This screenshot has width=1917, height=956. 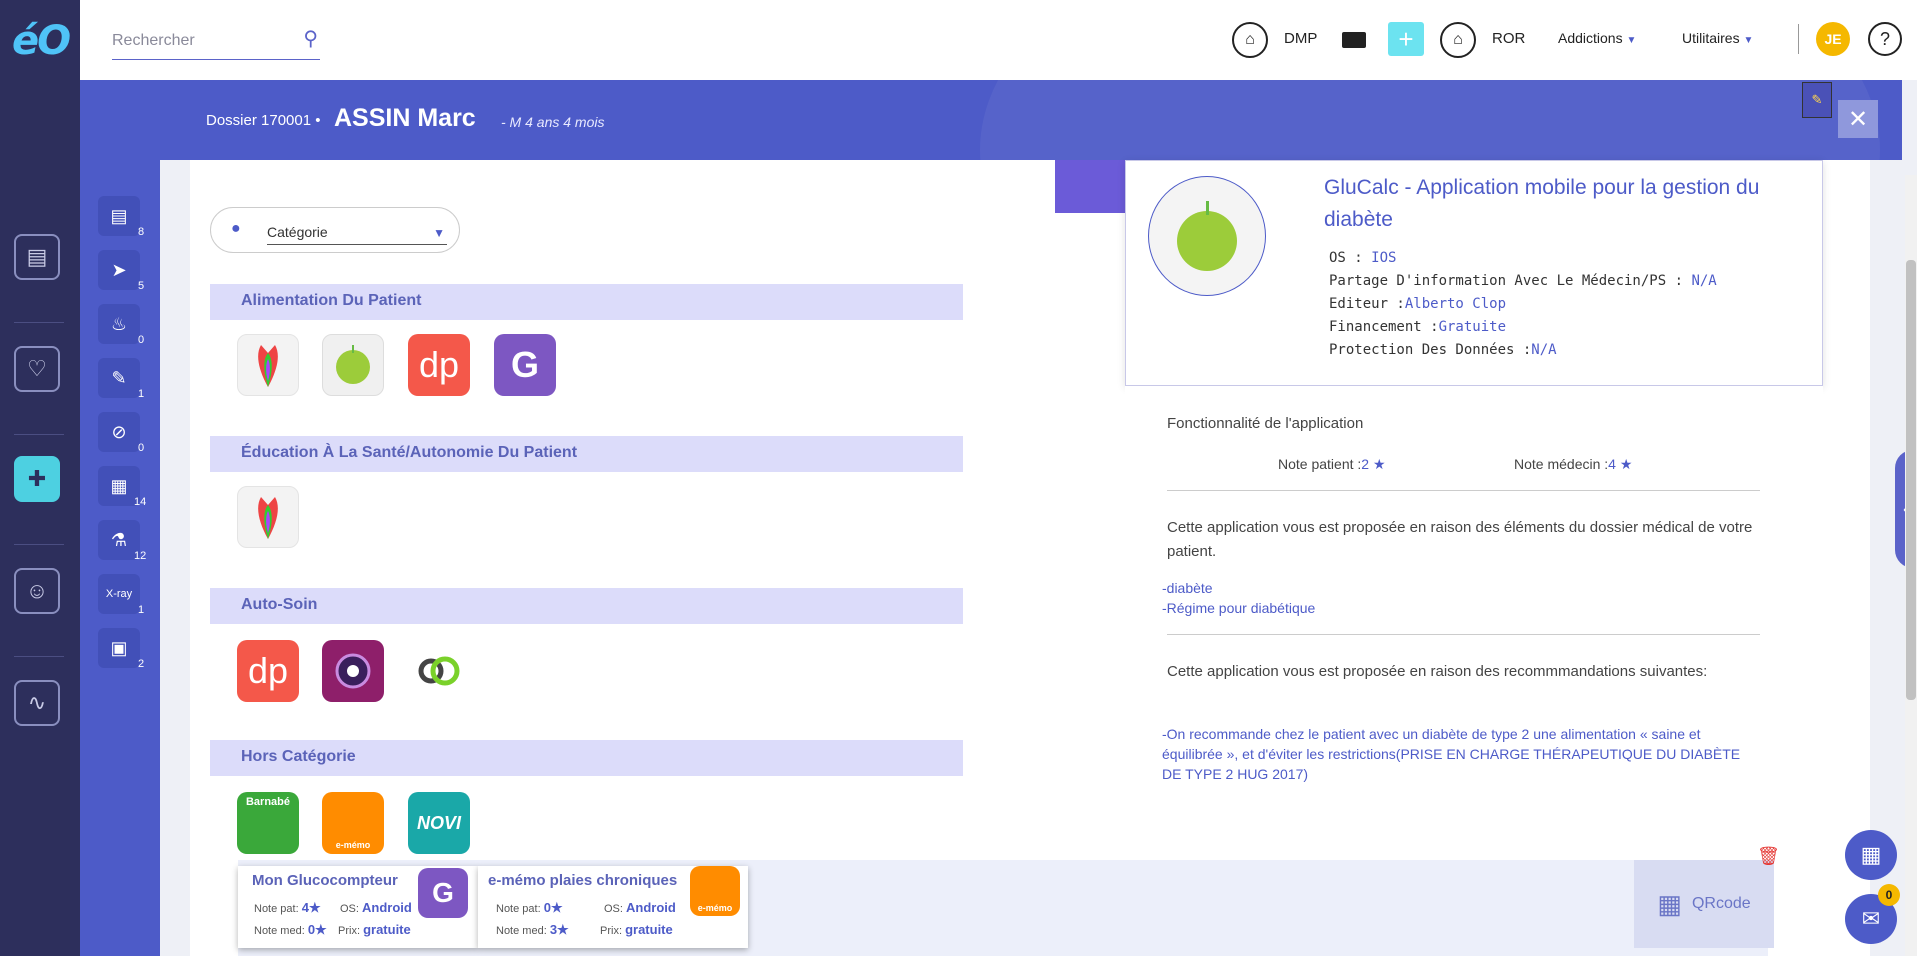 I want to click on app-icon-g: G, so click(x=525, y=365).